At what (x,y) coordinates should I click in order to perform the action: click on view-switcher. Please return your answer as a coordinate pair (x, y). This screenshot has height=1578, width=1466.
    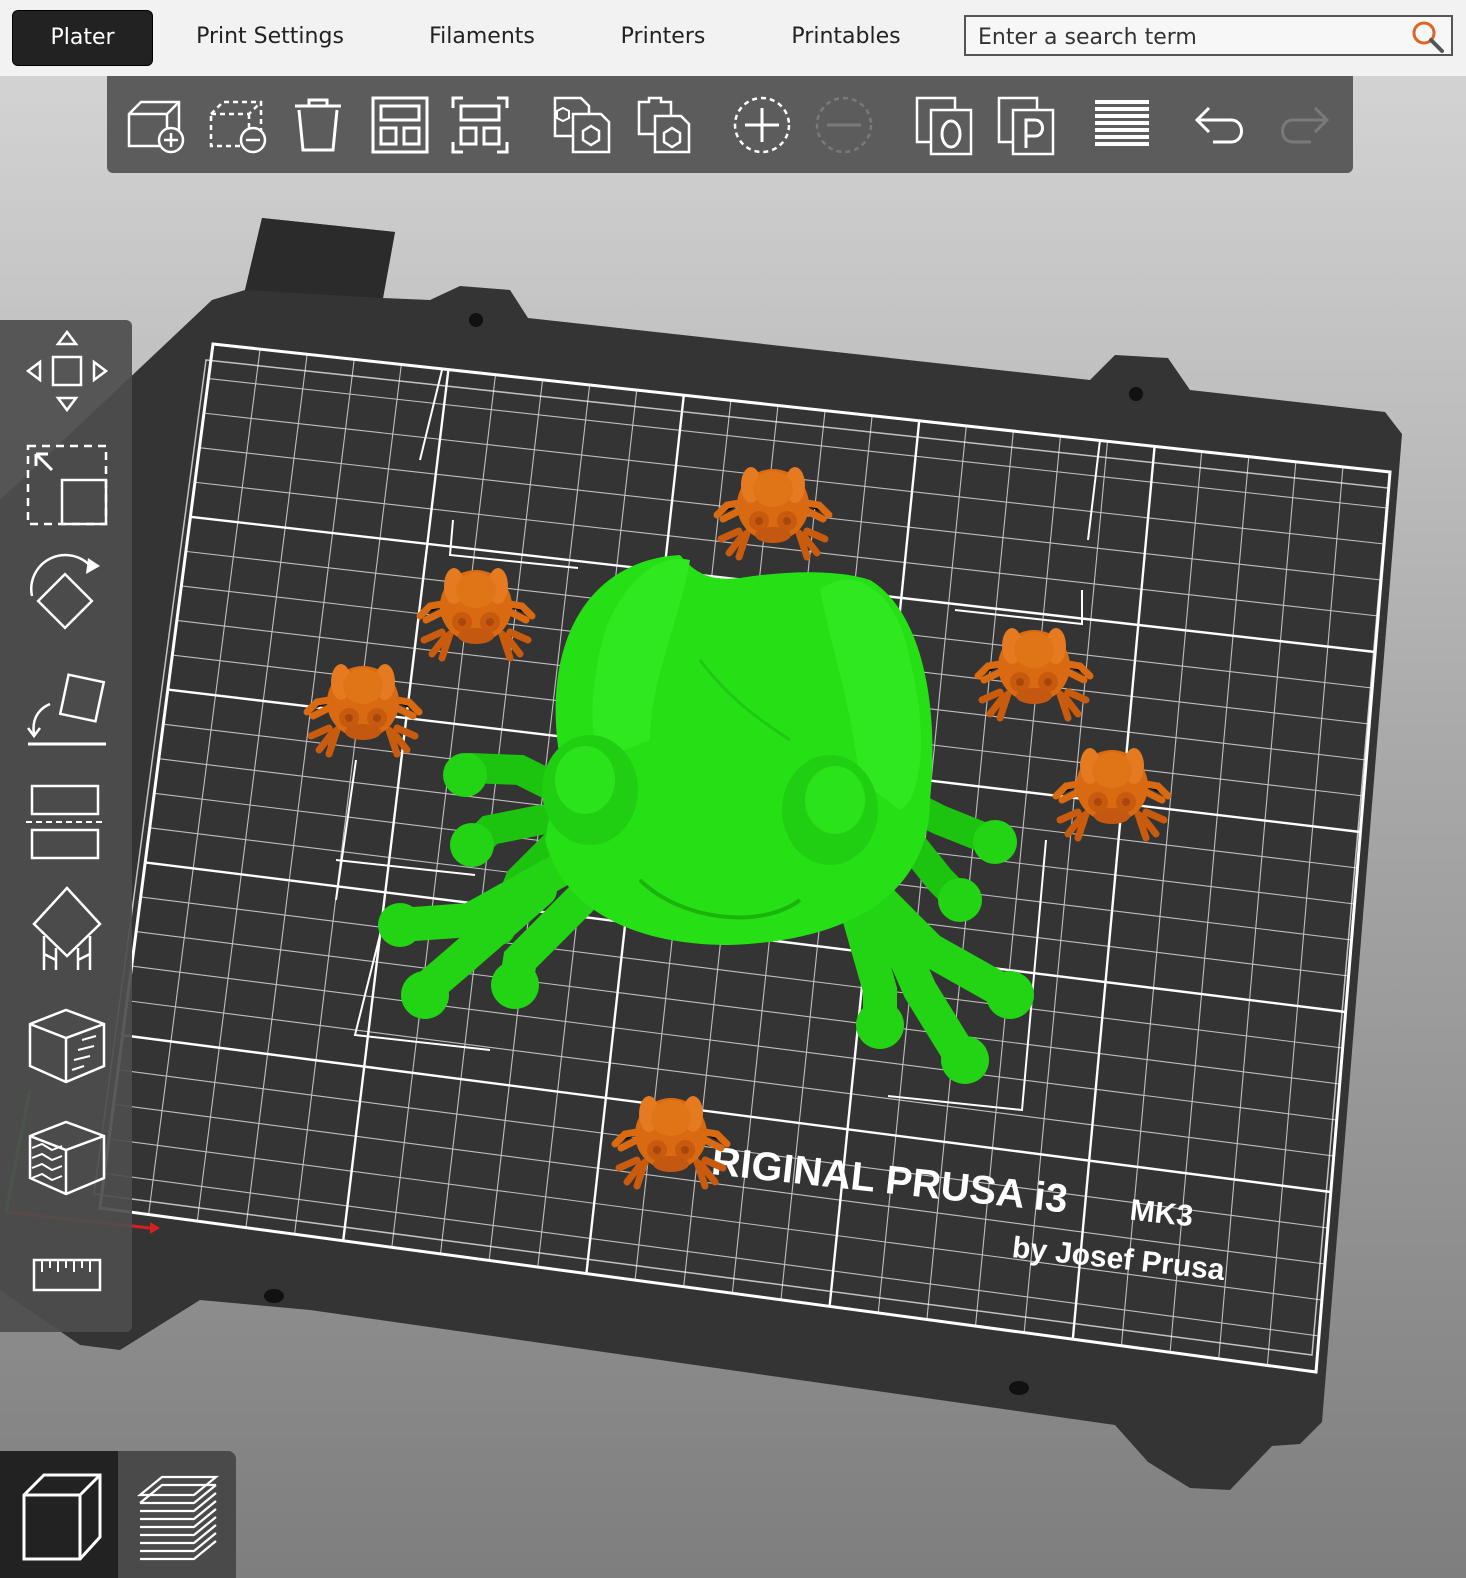
    Looking at the image, I should click on (118, 1514).